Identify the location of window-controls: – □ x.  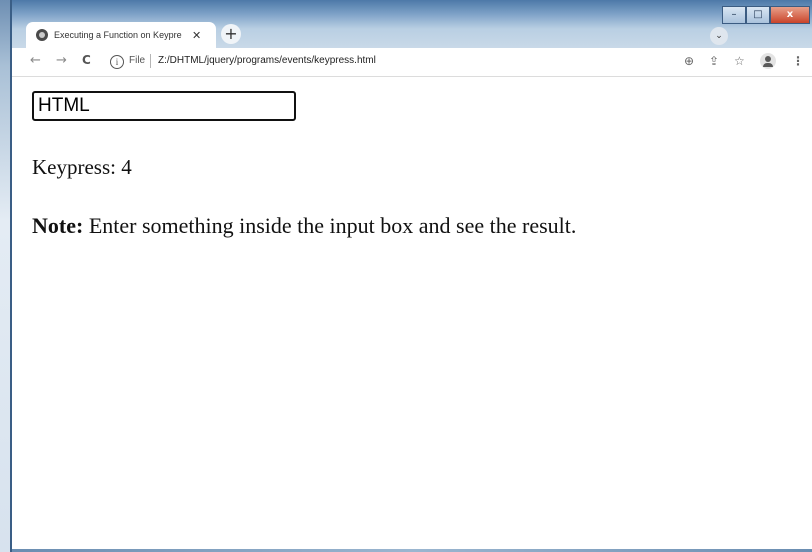
(766, 15).